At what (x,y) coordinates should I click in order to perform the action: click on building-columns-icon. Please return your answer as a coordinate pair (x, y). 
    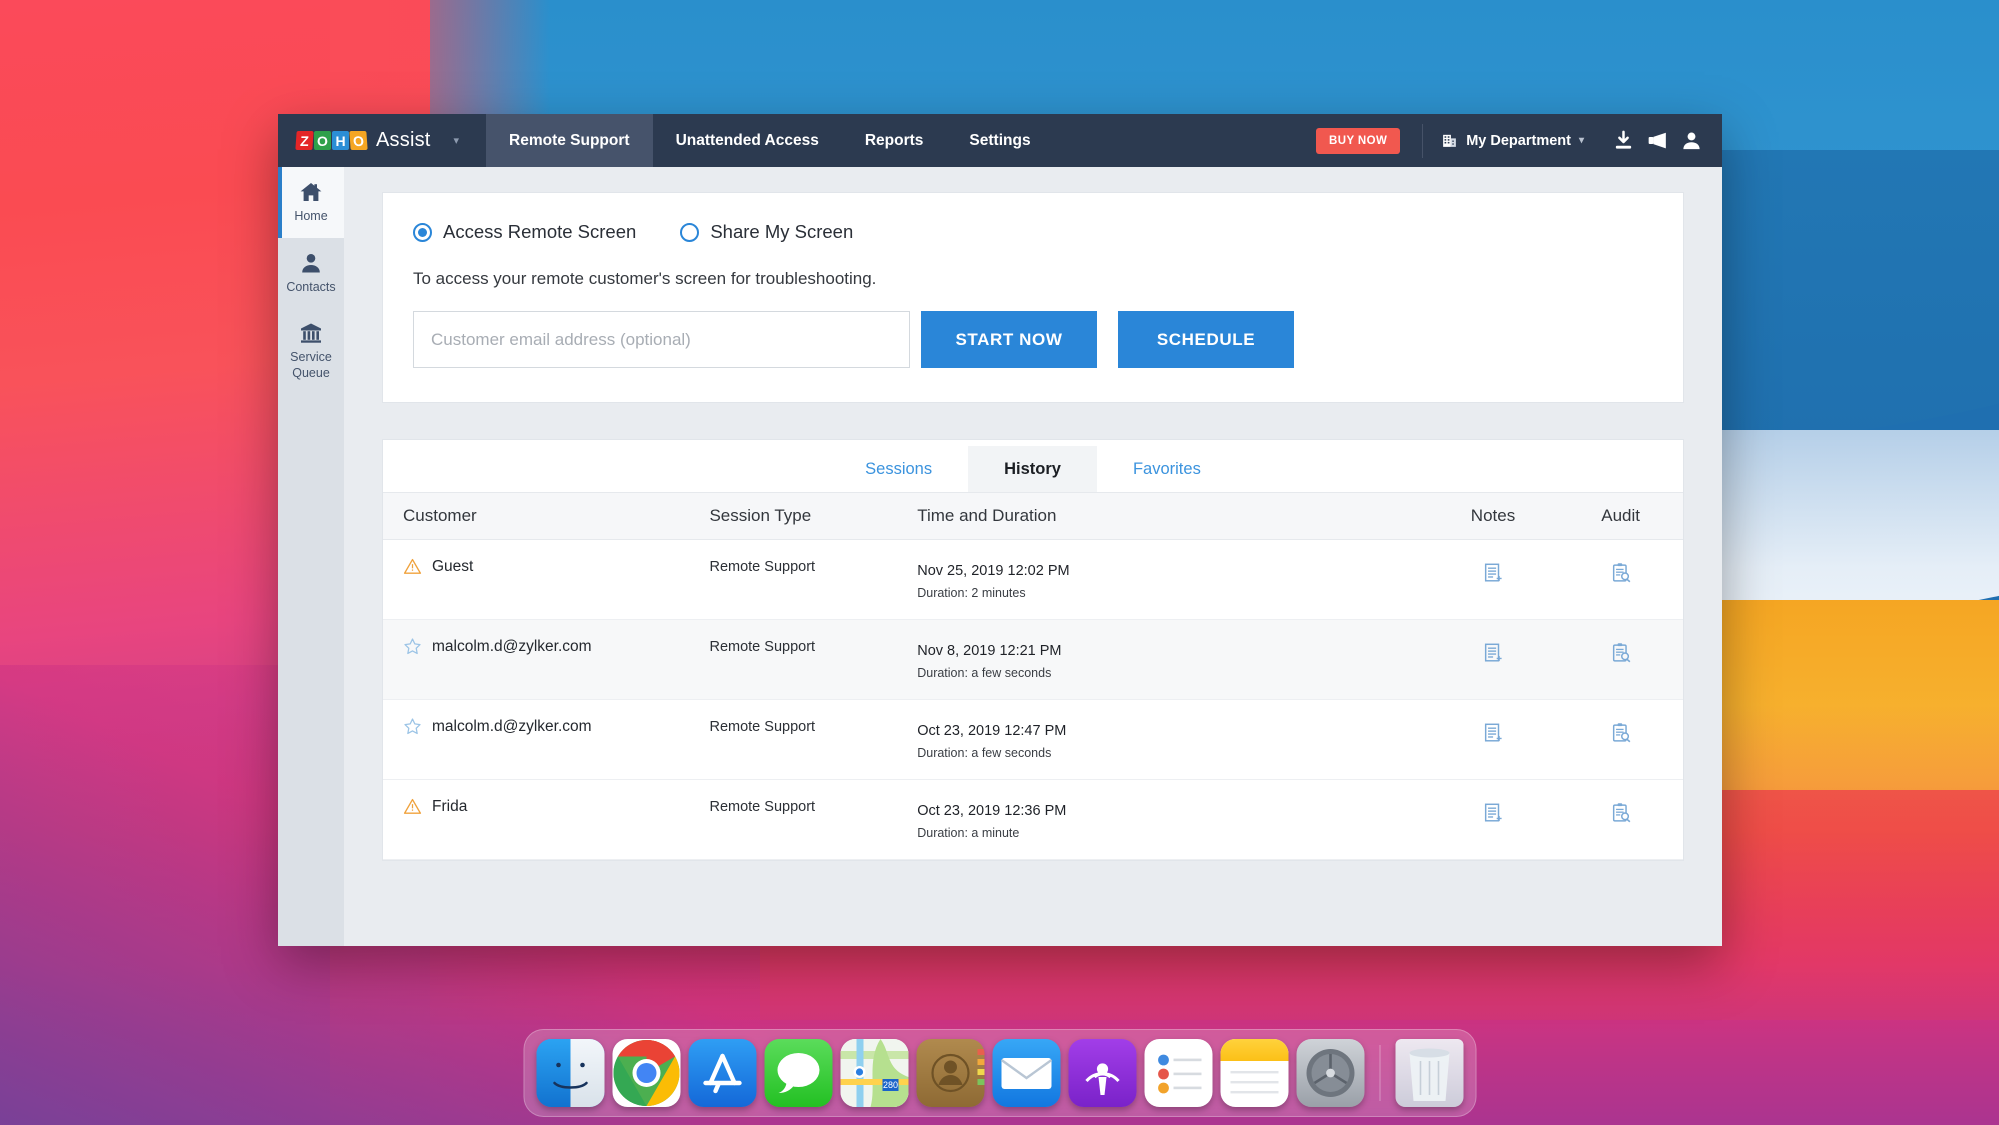
    Looking at the image, I should click on (311, 333).